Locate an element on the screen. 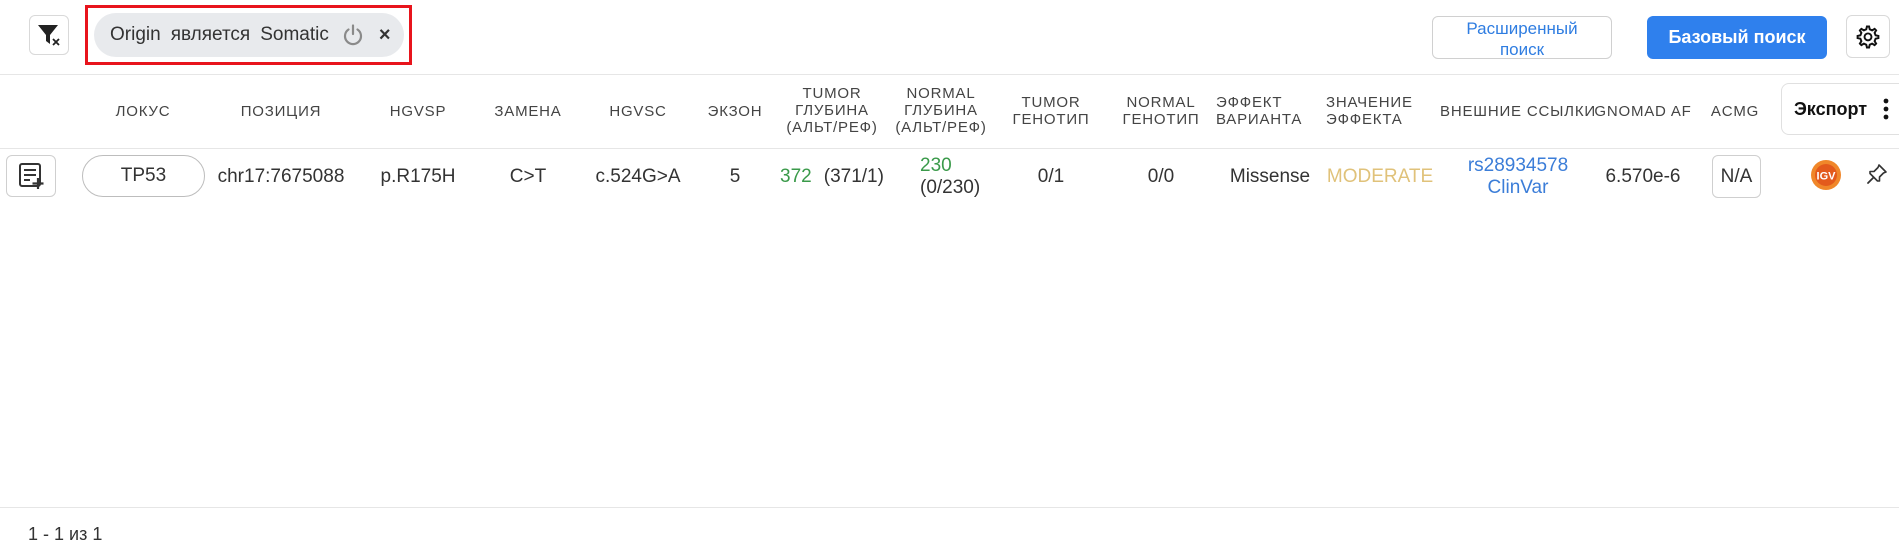 This screenshot has height=553, width=1899. cell-normal-genotype: 0/0 is located at coordinates (1161, 176).